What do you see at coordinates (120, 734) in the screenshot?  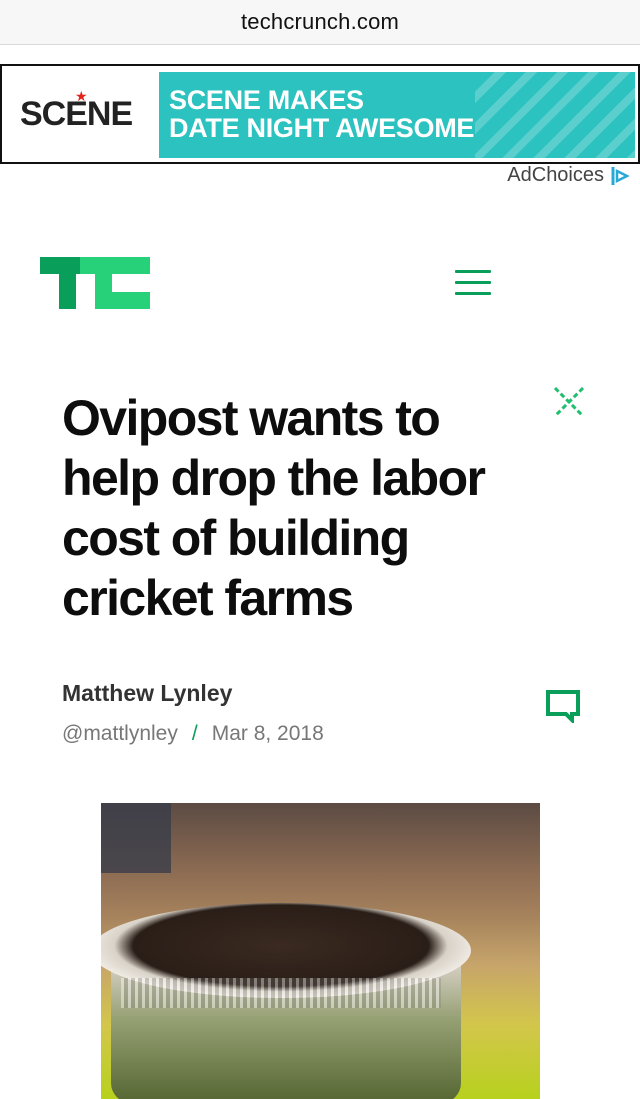 I see `author-handle: @mattlynley` at bounding box center [120, 734].